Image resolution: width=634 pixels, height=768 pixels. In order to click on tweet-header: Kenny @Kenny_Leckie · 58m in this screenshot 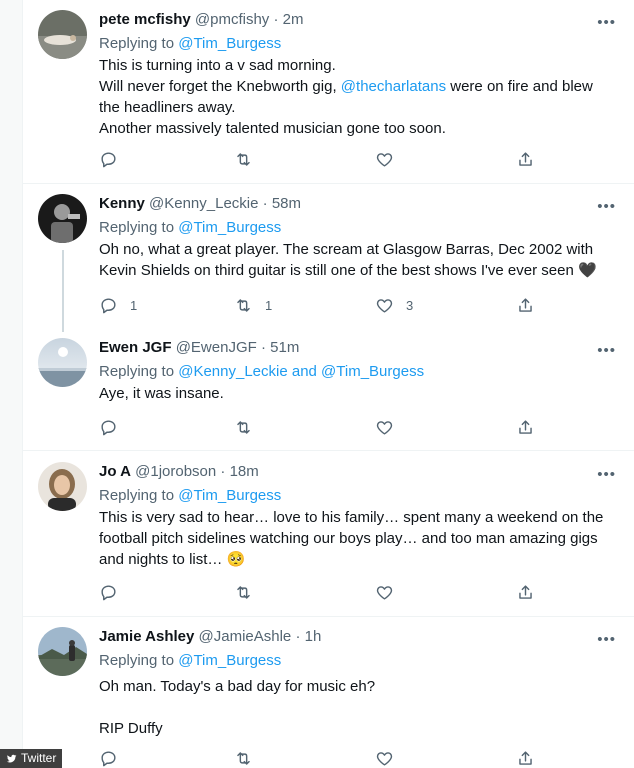, I will do `click(359, 204)`.